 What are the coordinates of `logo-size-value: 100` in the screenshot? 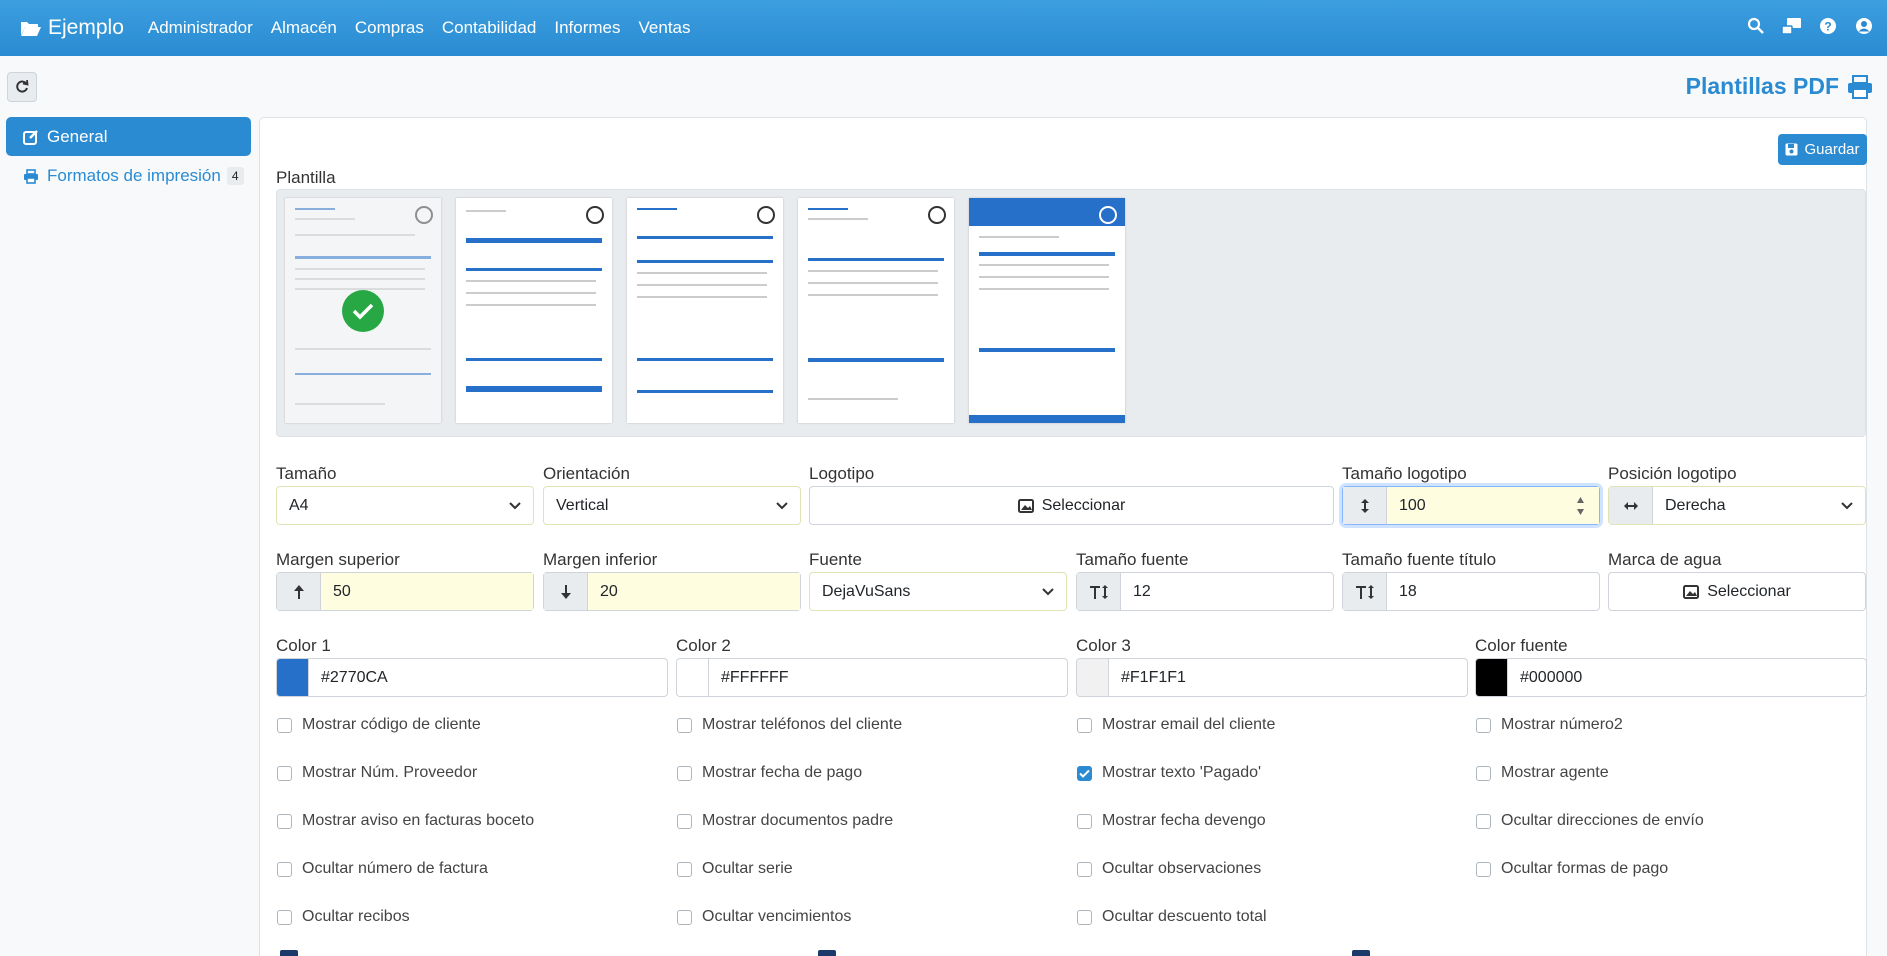 It's located at (1493, 505).